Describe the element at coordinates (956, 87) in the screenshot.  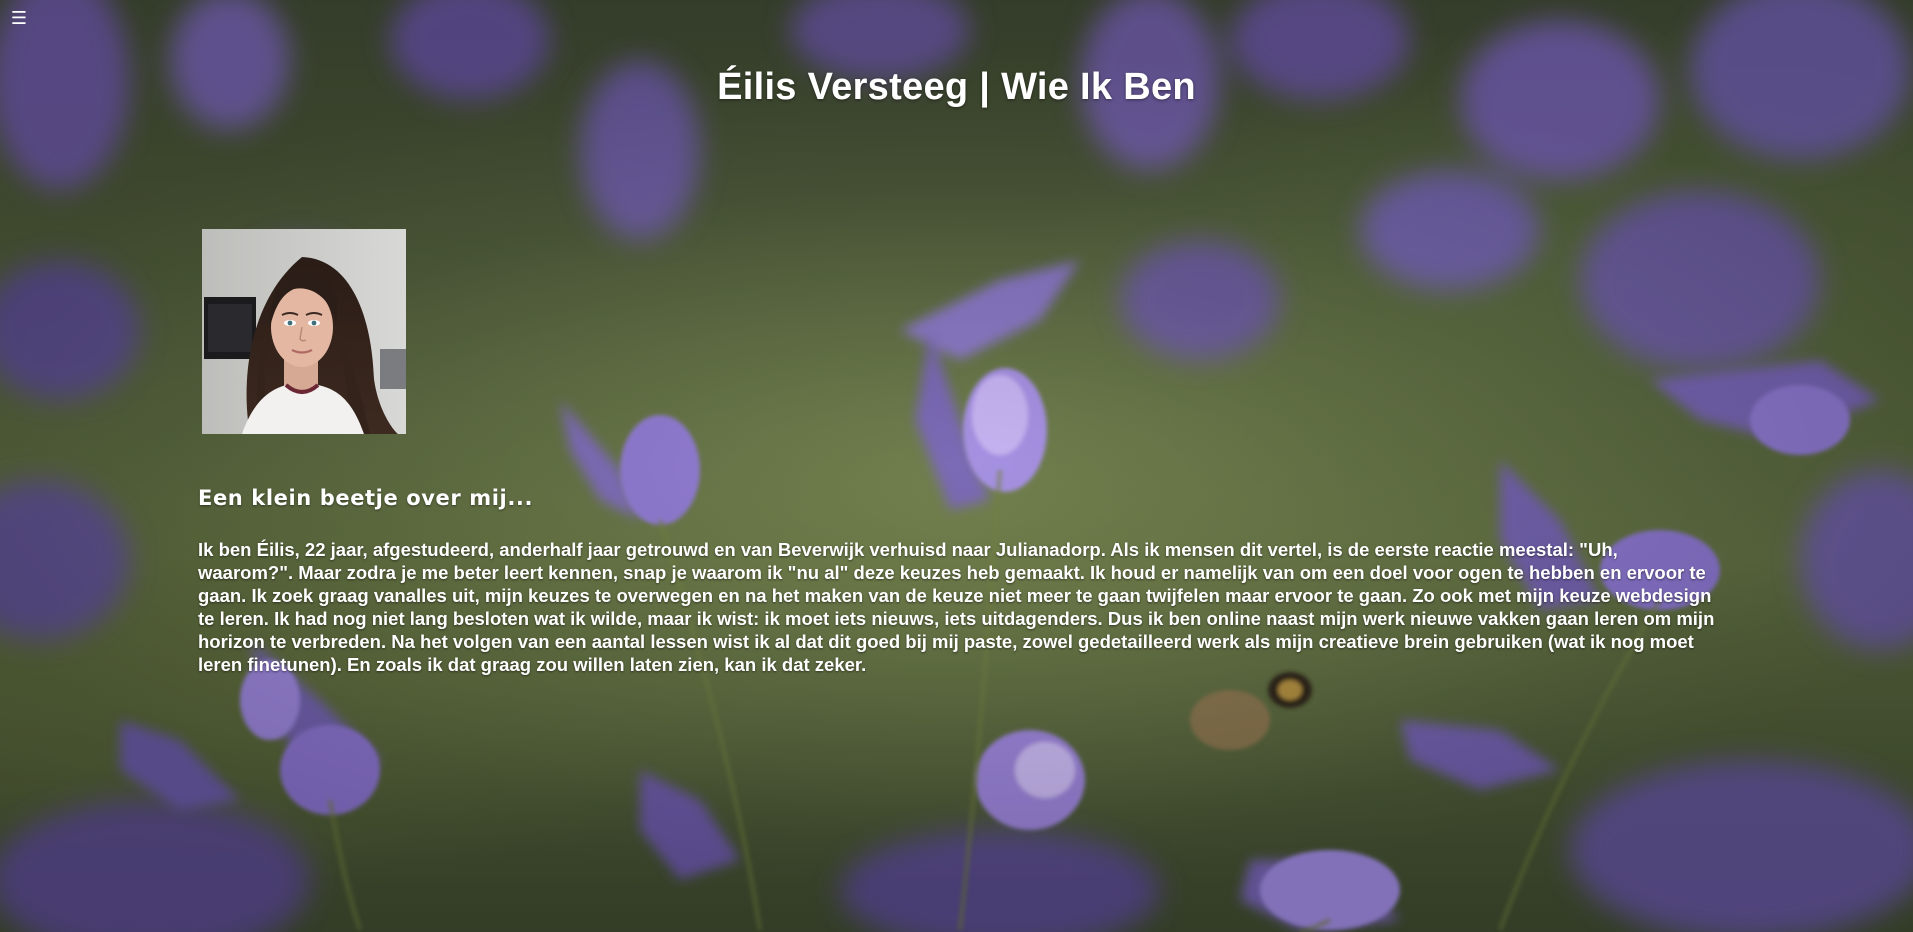
I see `page-title: Éilis Versteeg | Wie Ik Ben` at that location.